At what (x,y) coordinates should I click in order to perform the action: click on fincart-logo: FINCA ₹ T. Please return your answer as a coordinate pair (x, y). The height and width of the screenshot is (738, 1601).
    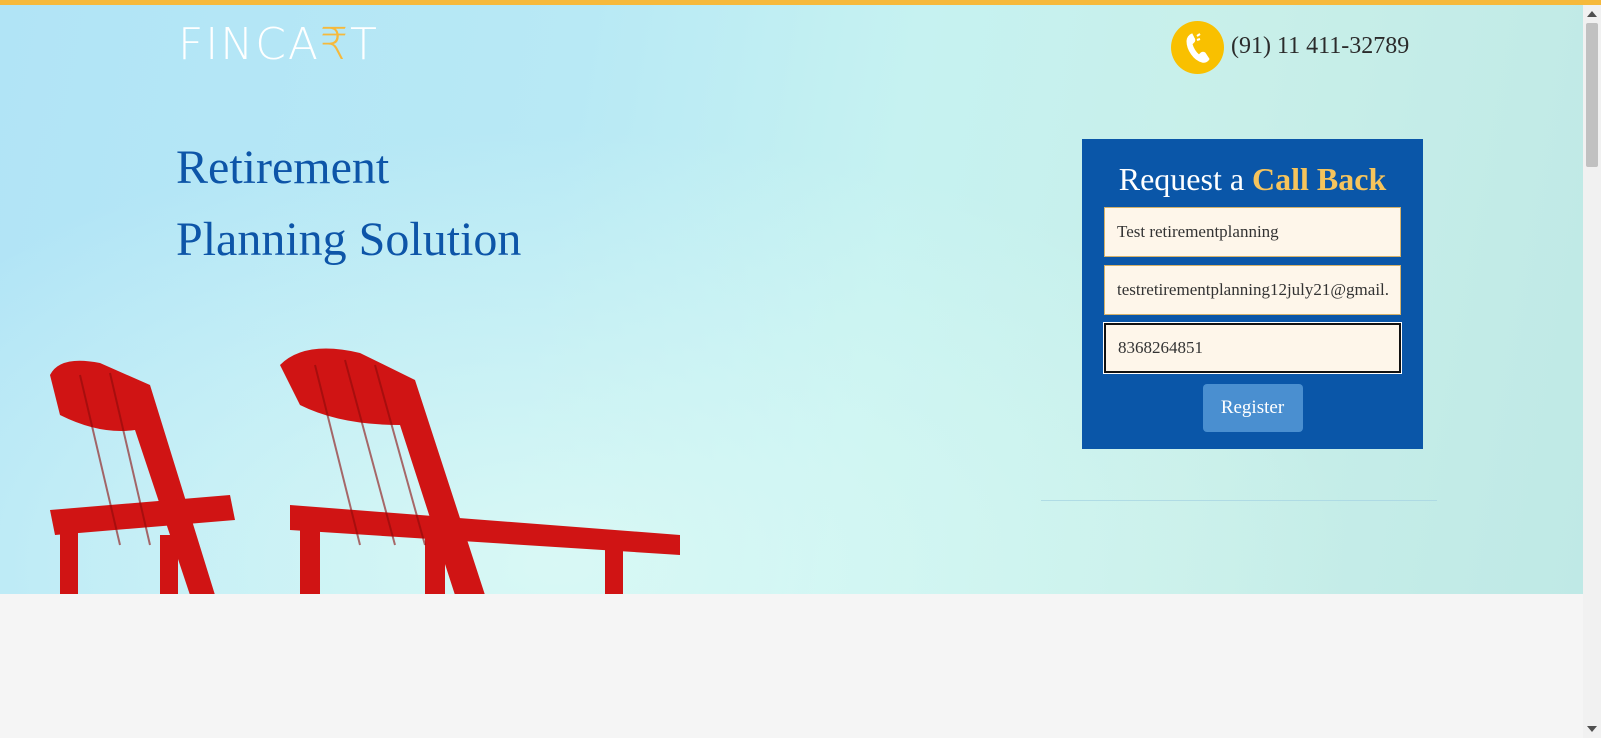
    Looking at the image, I should click on (278, 45).